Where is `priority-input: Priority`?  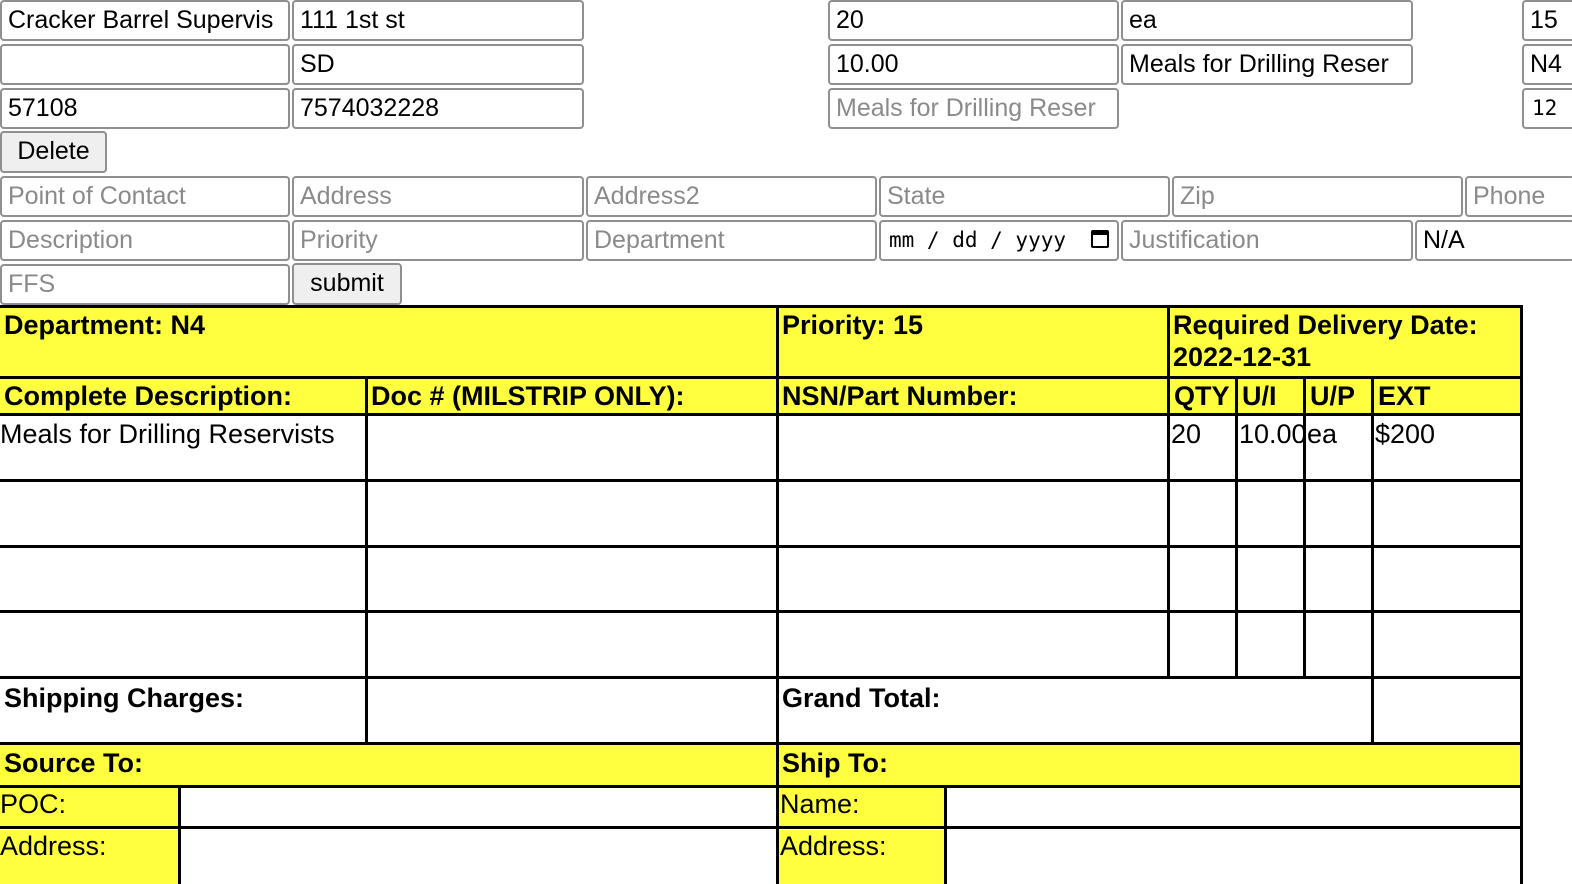
priority-input: Priority is located at coordinates (438, 240).